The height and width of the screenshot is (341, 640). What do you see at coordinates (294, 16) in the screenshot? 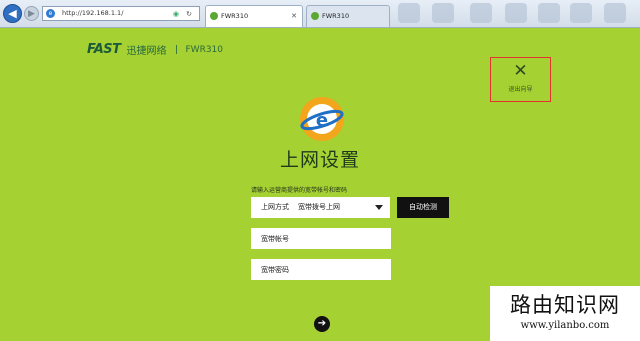
I see `tab-close-icon: ✕` at bounding box center [294, 16].